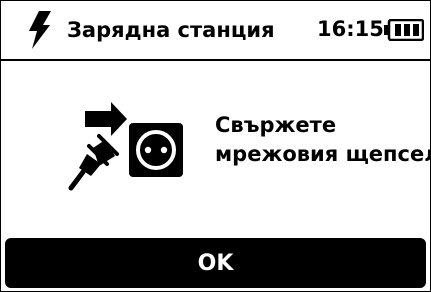 Image resolution: width=431 pixels, height=292 pixels. I want to click on battery-full-icon, so click(404, 30).